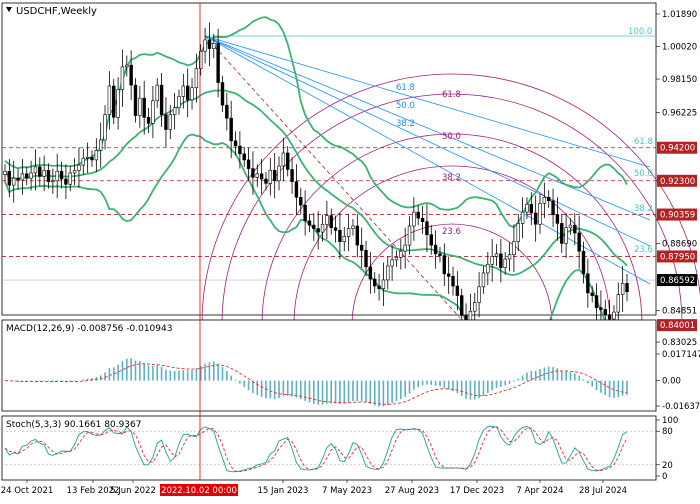 Image resolution: width=700 pixels, height=504 pixels. Describe the element at coordinates (89, 329) in the screenshot. I see `macd-title: MACD(12,26,9) -0.008756 -0.010943` at that location.